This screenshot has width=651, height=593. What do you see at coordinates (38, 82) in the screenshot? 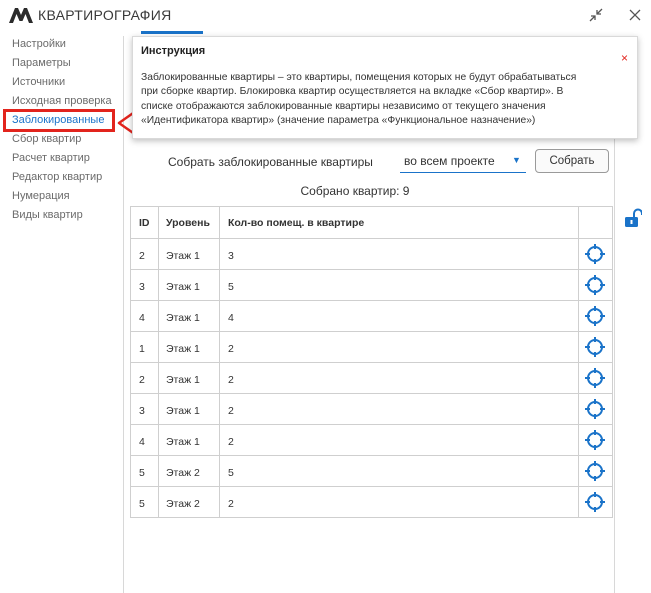
I see `sidebar-item-sources: Источники` at bounding box center [38, 82].